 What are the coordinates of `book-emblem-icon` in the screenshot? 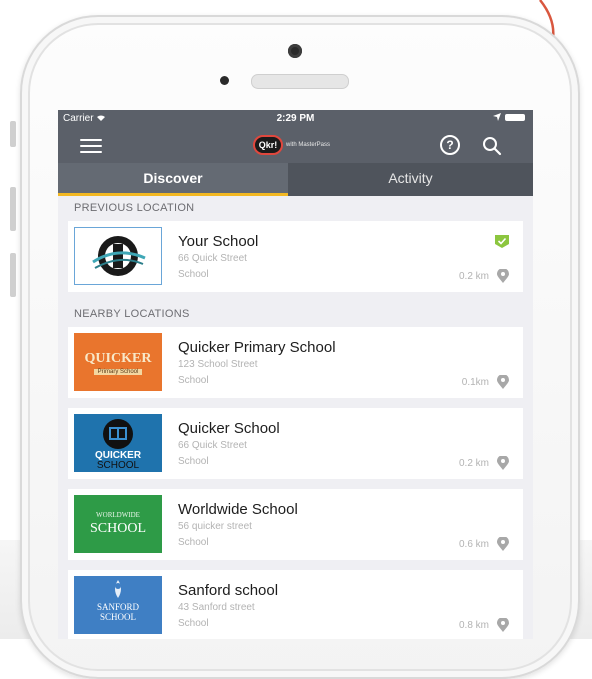 It's located at (118, 434).